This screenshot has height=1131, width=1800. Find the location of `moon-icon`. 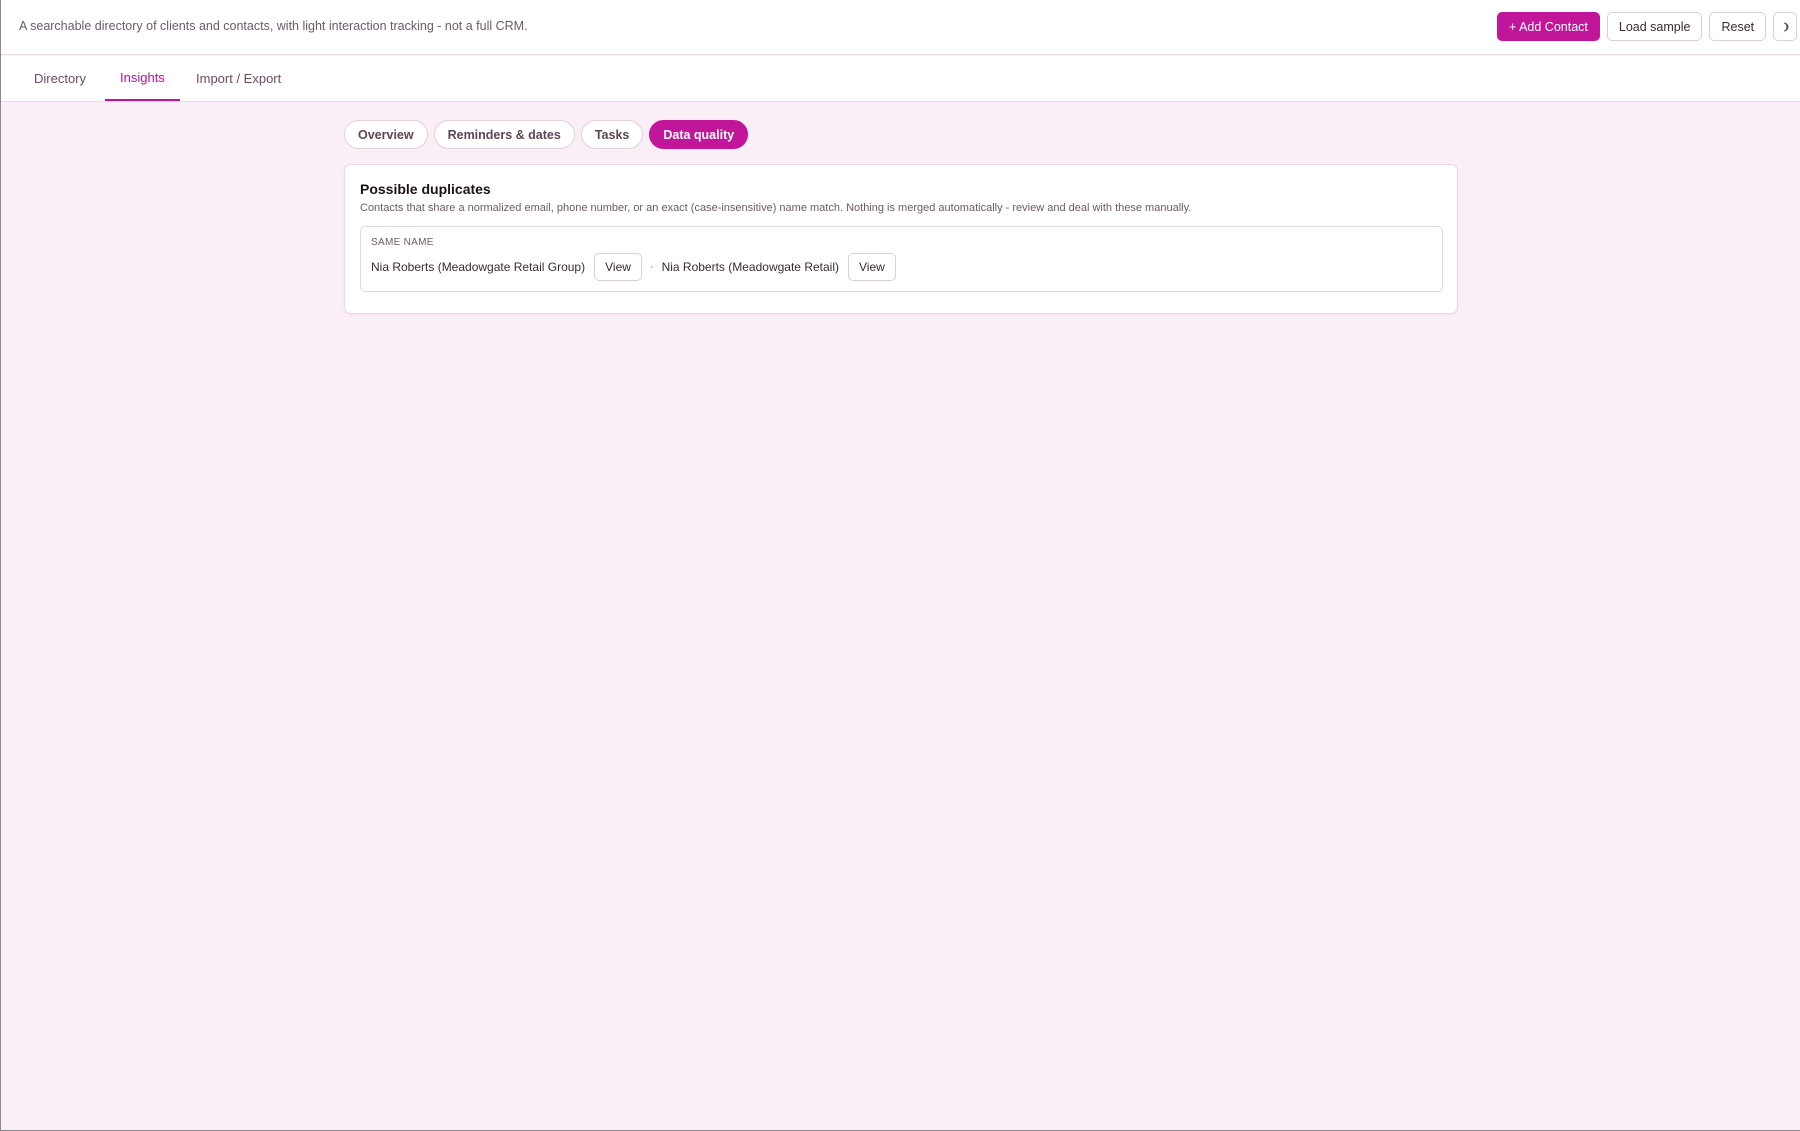

moon-icon is located at coordinates (1785, 27).